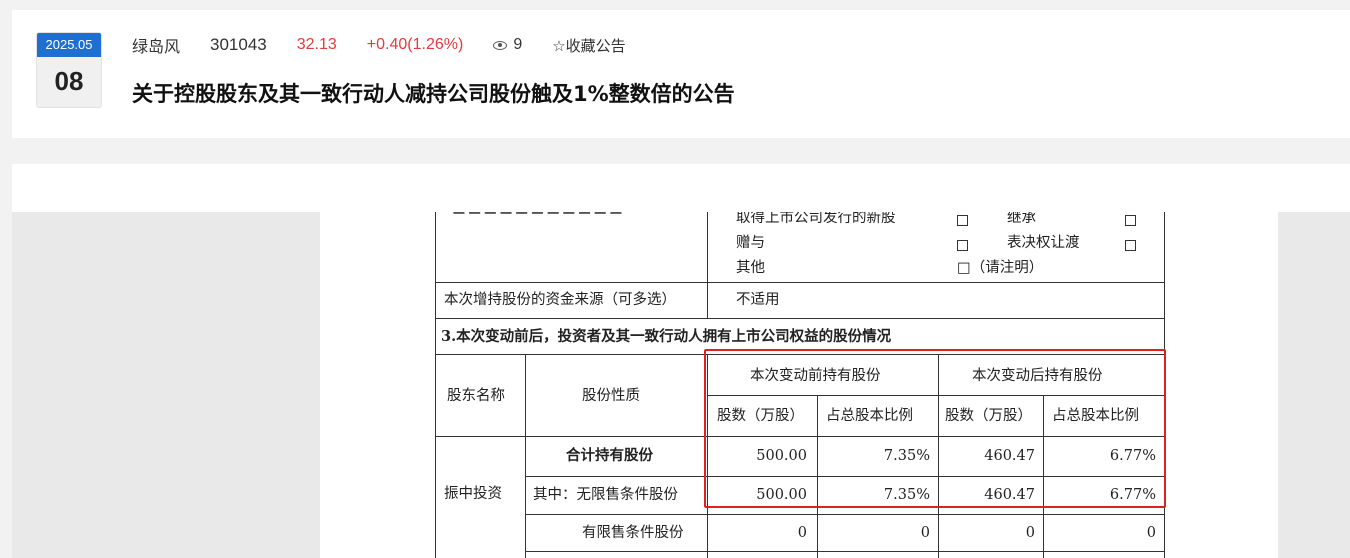 This screenshot has width=1350, height=558. What do you see at coordinates (816, 219) in the screenshot?
I see `option-new-shares: 取得上市公司发行的新股` at bounding box center [816, 219].